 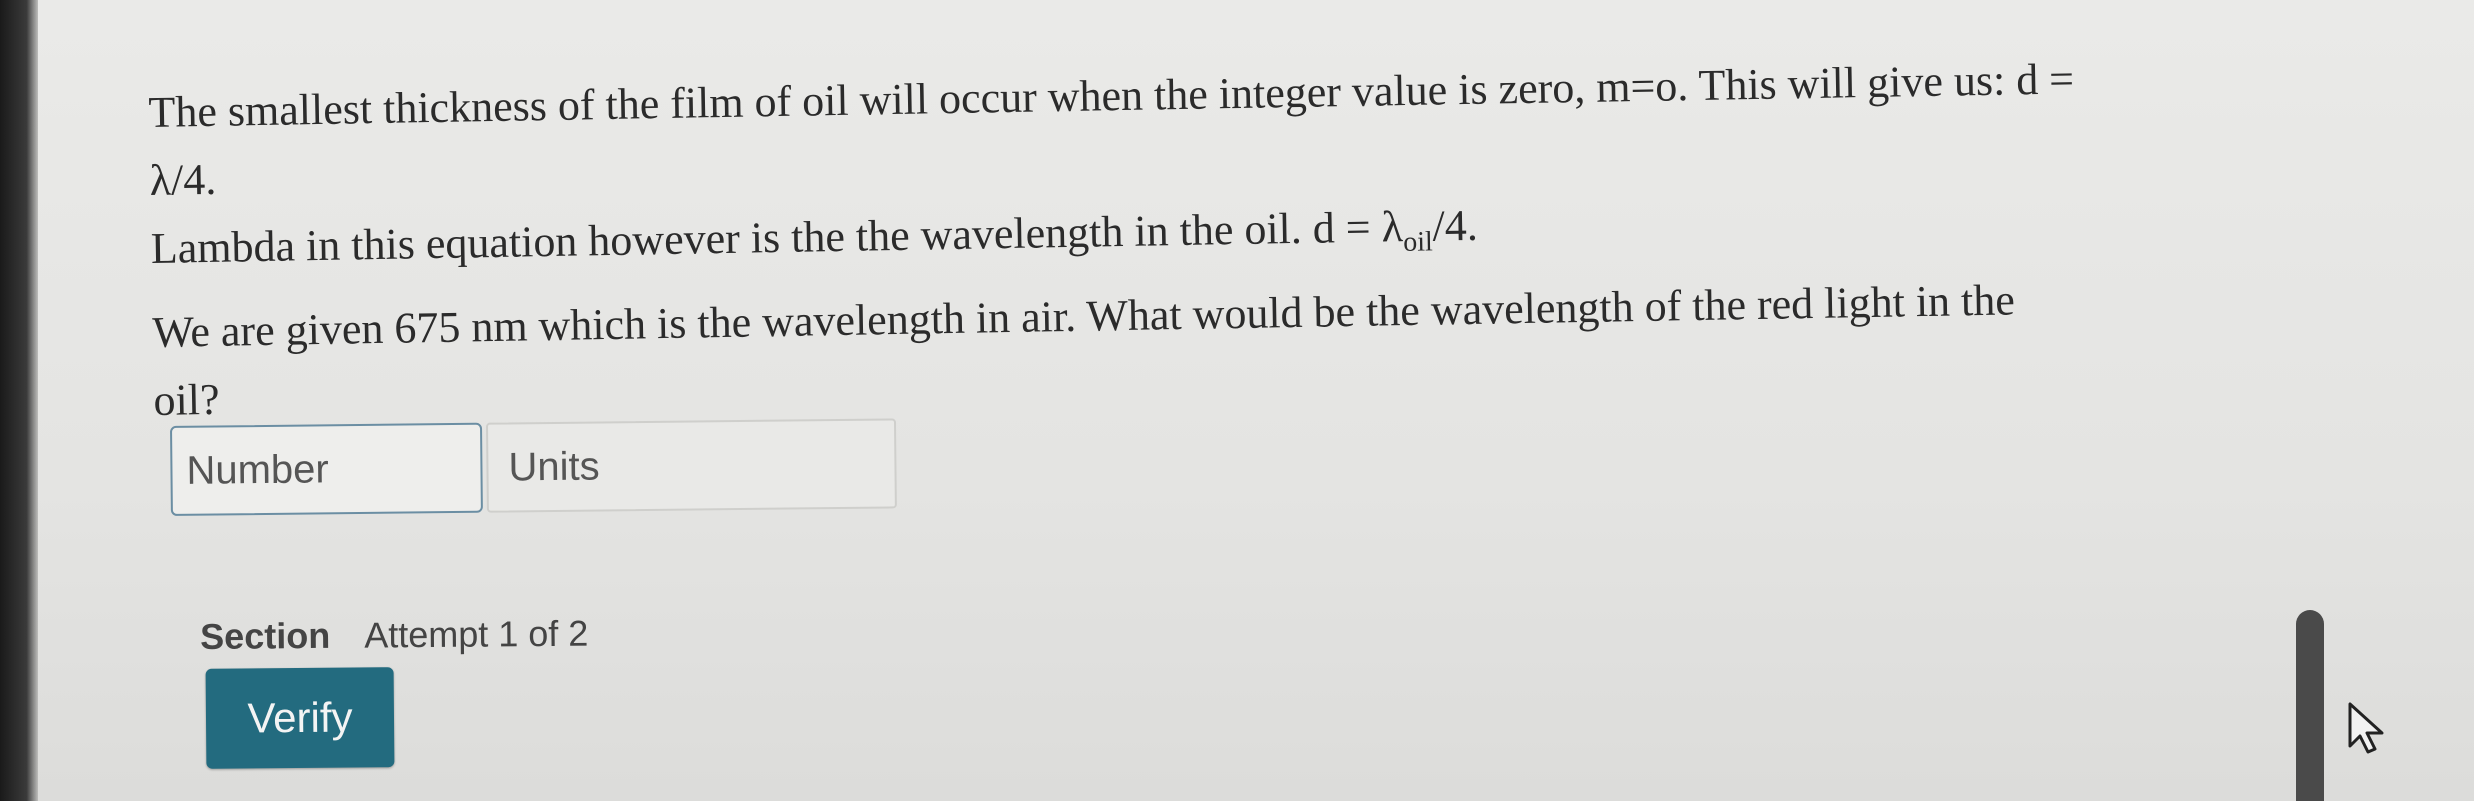 I want to click on units-placeholder: Units, so click(x=554, y=466).